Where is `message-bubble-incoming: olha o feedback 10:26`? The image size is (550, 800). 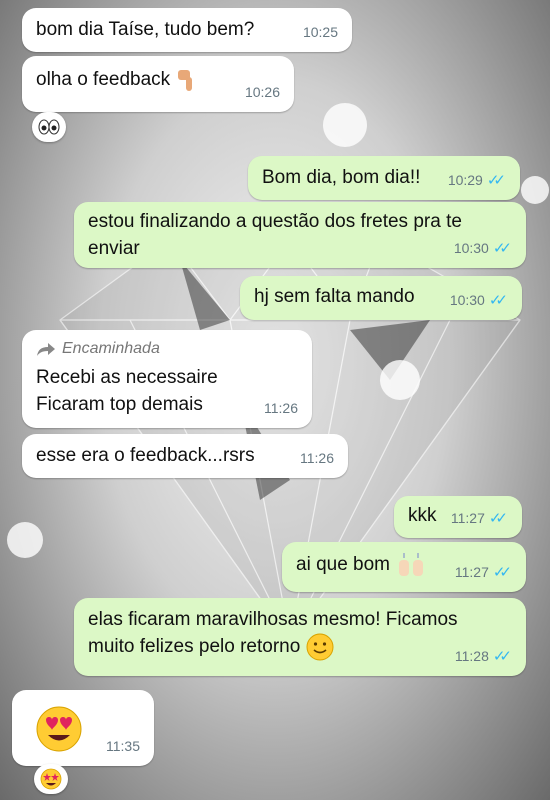 message-bubble-incoming: olha o feedback 10:26 is located at coordinates (158, 84).